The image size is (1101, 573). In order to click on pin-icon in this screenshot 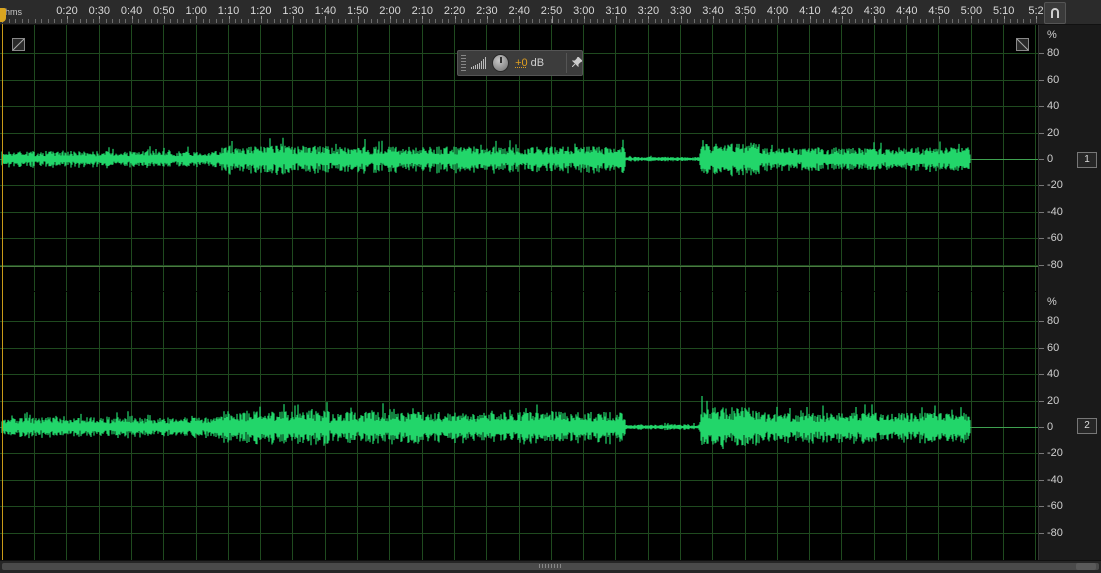, I will do `click(577, 63)`.